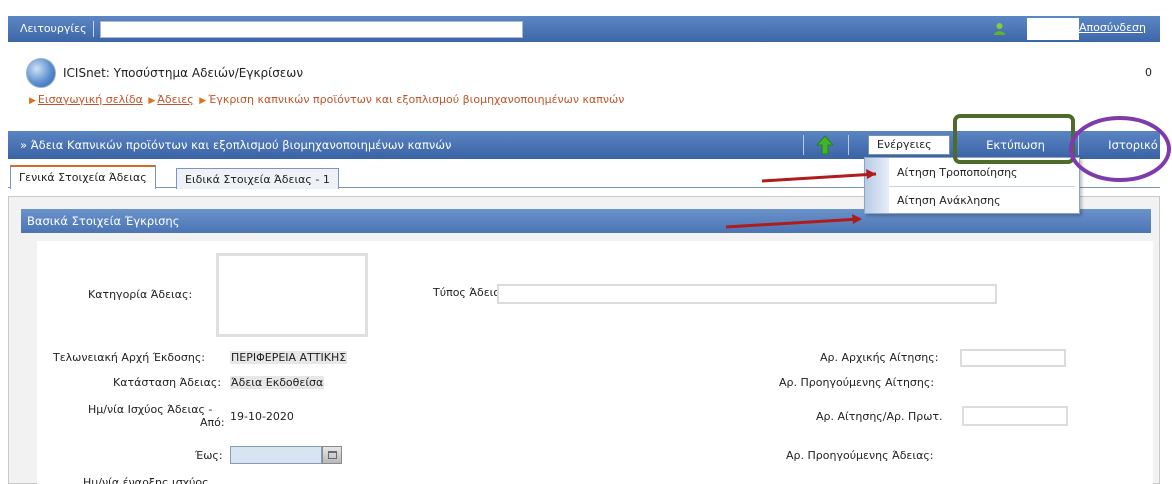 This screenshot has width=1172, height=484. Describe the element at coordinates (167, 382) in the screenshot. I see `status-label: Κατάσταση Άδειας:` at that location.